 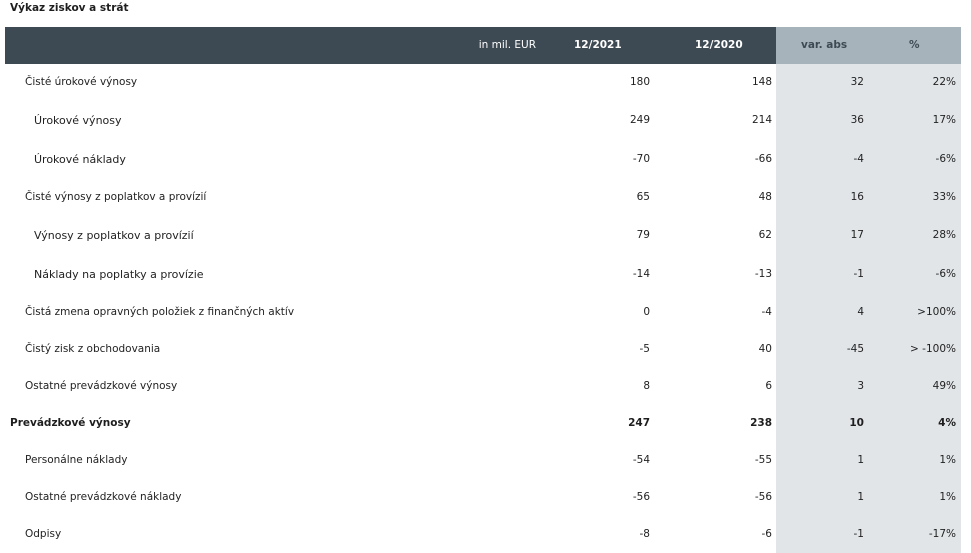 I want to click on row-label: Prevádzkové výnosy, so click(x=70, y=423).